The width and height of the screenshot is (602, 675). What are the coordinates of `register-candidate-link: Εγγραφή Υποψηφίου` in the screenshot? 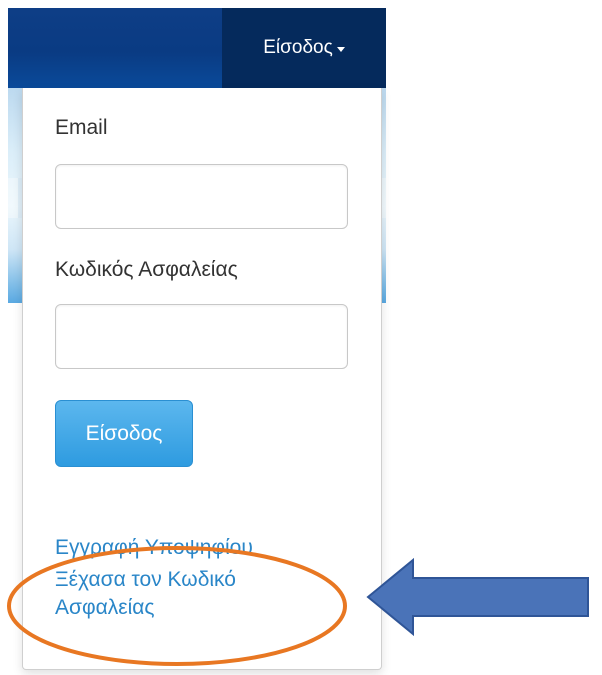 It's located at (154, 548).